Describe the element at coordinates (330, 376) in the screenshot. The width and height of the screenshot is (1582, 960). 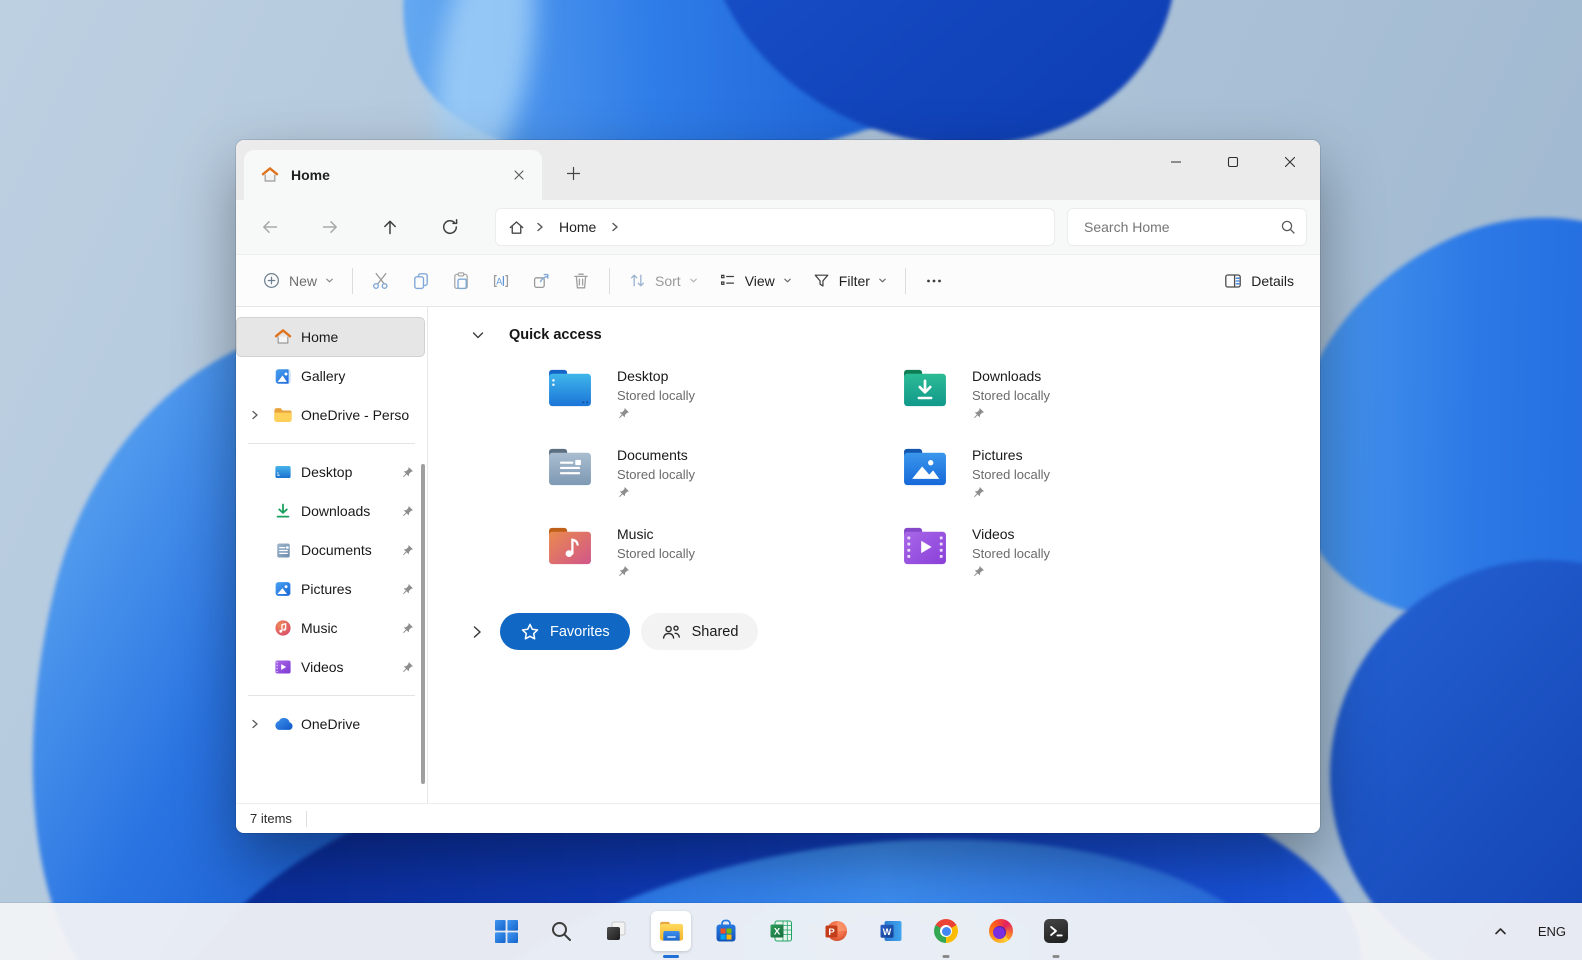
I see `sidebar-item-gallery: Gallery` at that location.